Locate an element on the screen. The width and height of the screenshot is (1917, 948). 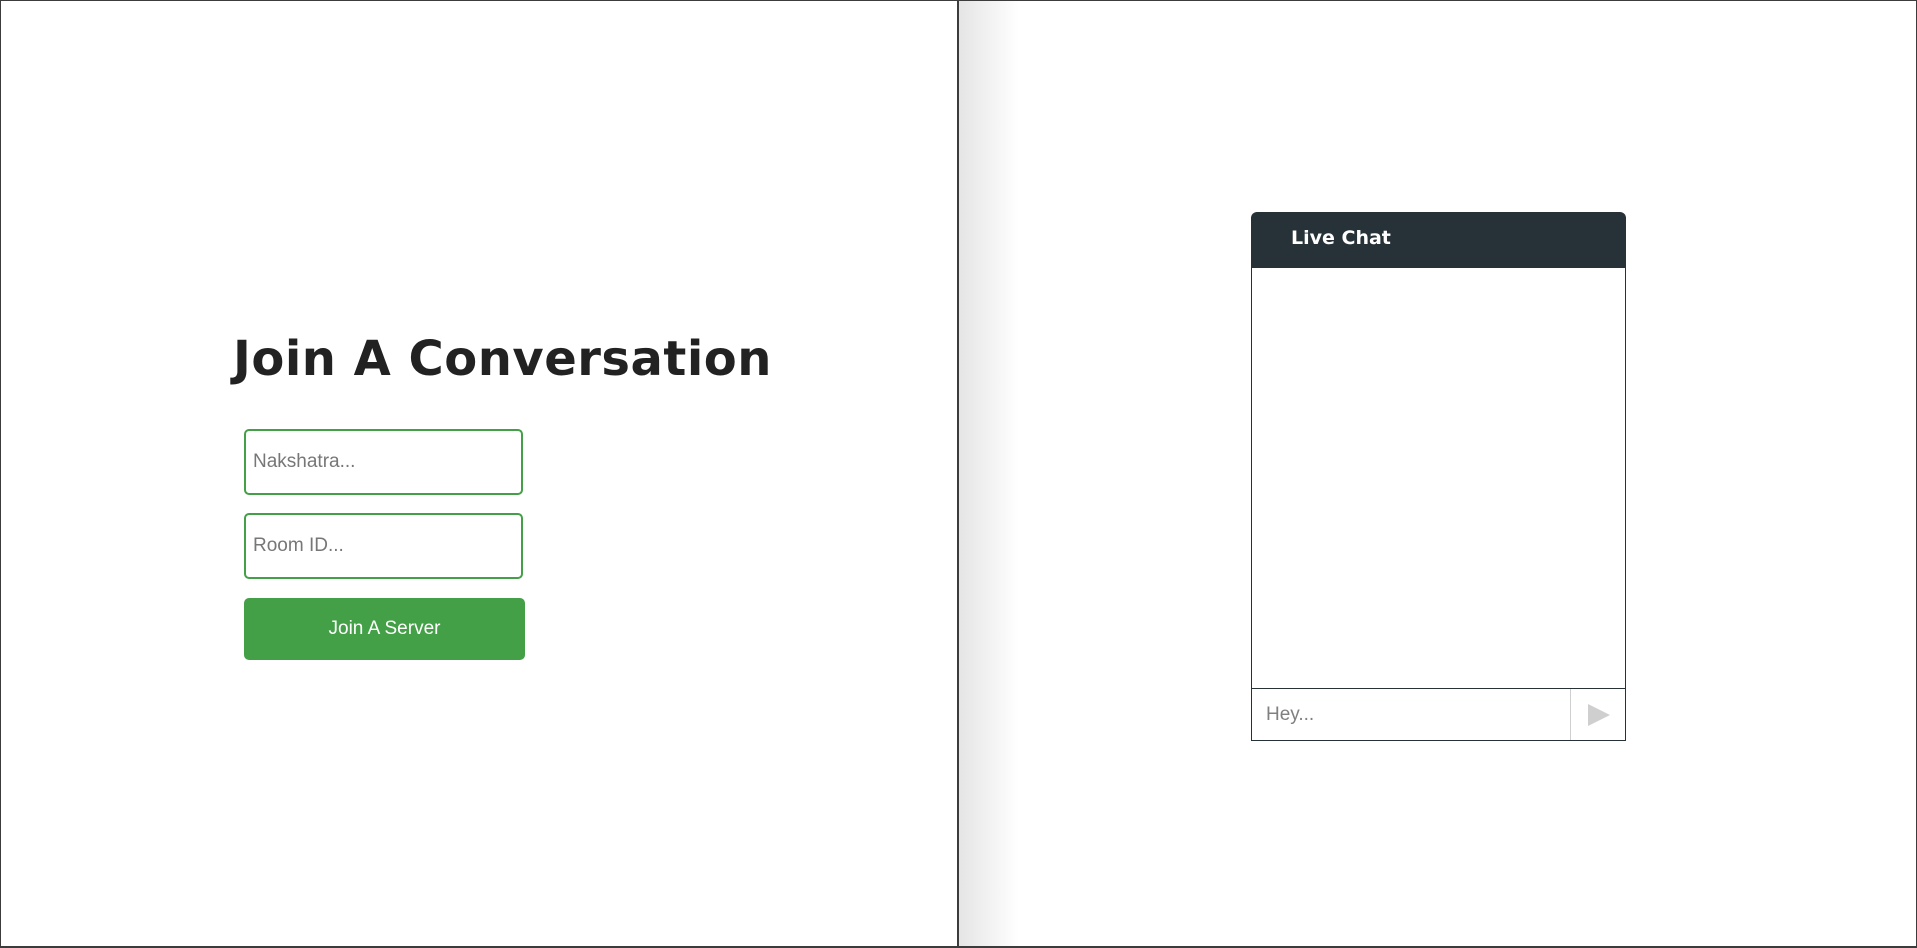
page-title: Join A Conversation is located at coordinates (502, 359).